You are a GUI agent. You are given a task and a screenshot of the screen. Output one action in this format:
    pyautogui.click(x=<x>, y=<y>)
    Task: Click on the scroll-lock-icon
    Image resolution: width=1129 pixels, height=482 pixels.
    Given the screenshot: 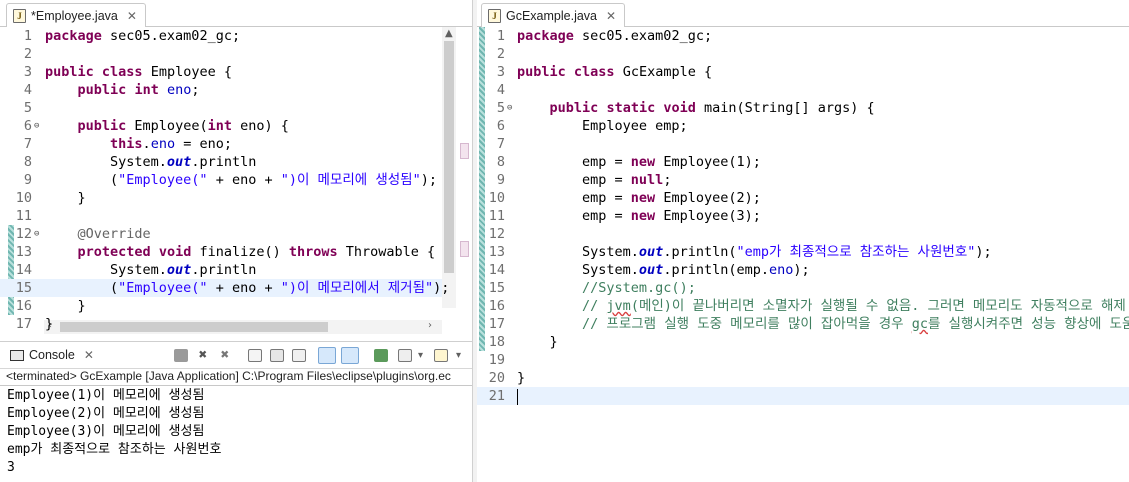 What is the action you would take?
    pyautogui.click(x=277, y=355)
    